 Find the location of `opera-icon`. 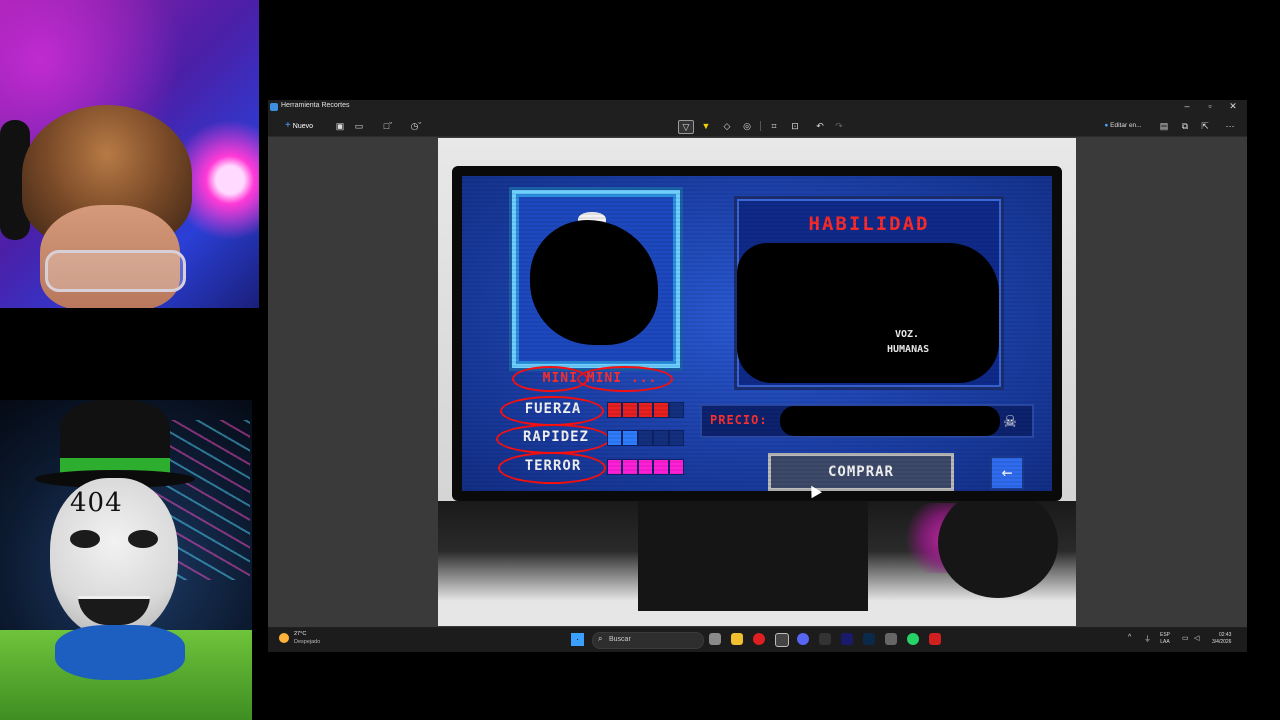

opera-icon is located at coordinates (759, 639).